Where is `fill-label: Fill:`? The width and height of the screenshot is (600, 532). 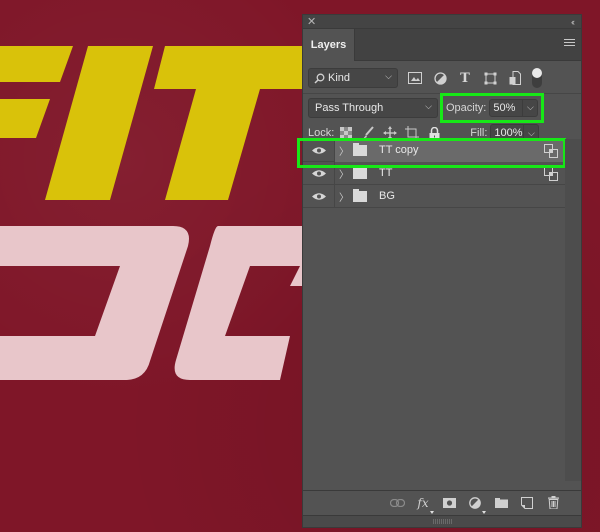
fill-label: Fill: is located at coordinates (479, 133).